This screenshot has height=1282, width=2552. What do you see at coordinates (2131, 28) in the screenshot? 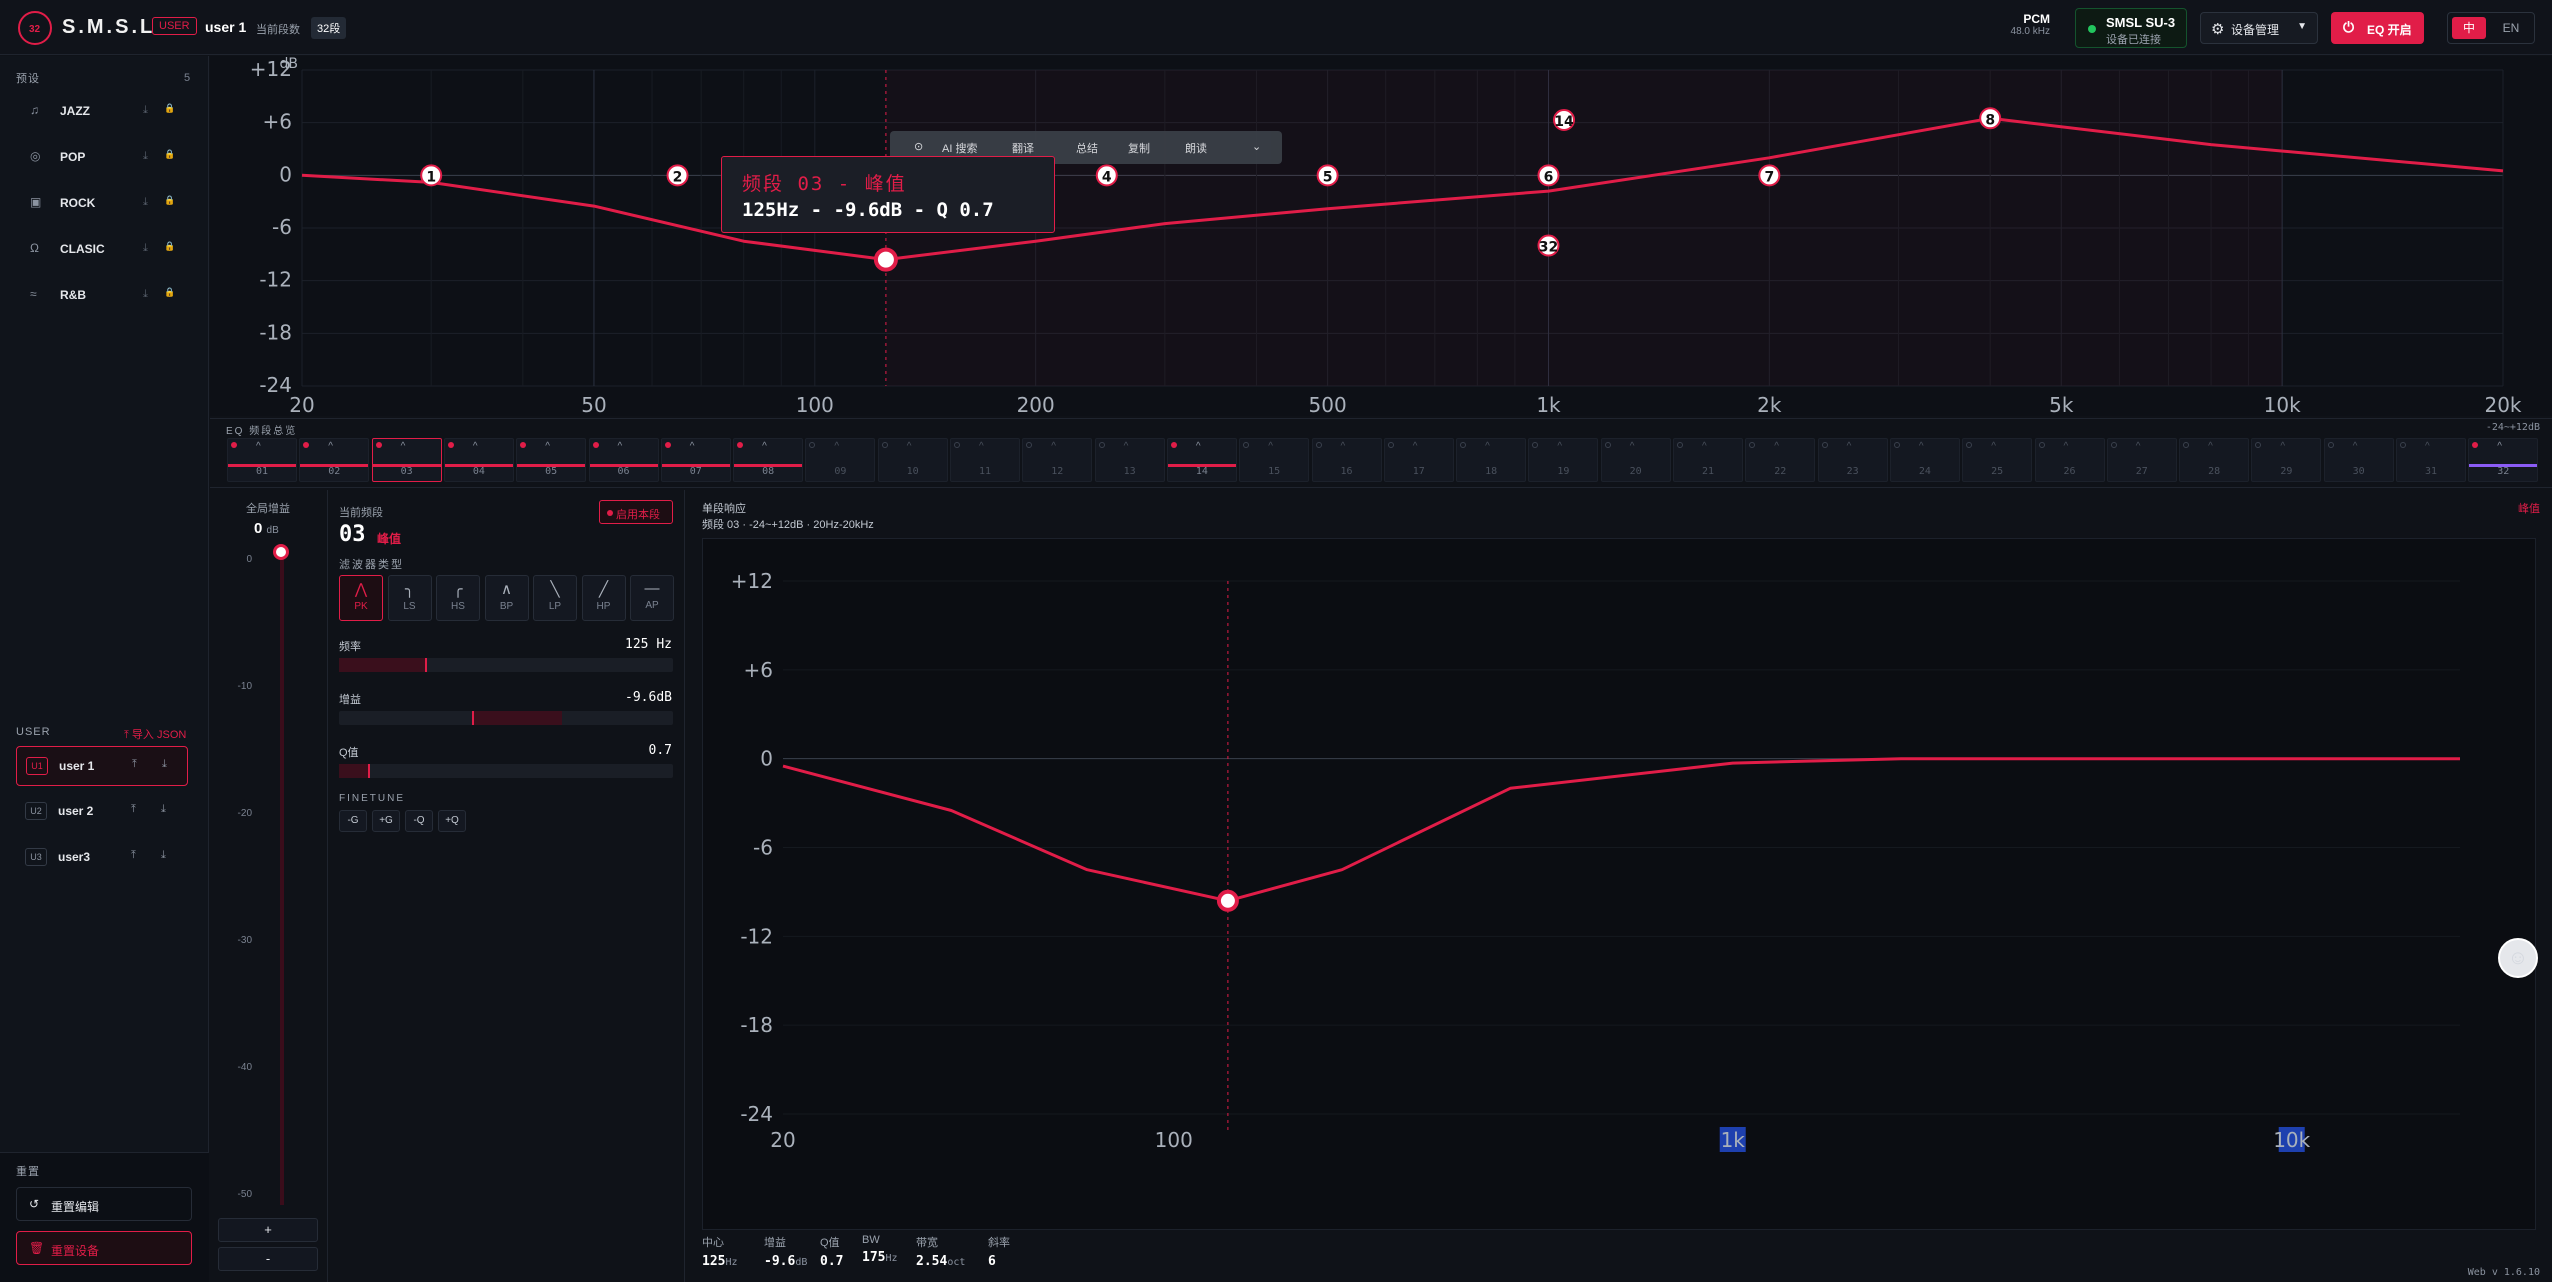
I see `device-status: SMSL SU-3 设备已连接` at bounding box center [2131, 28].